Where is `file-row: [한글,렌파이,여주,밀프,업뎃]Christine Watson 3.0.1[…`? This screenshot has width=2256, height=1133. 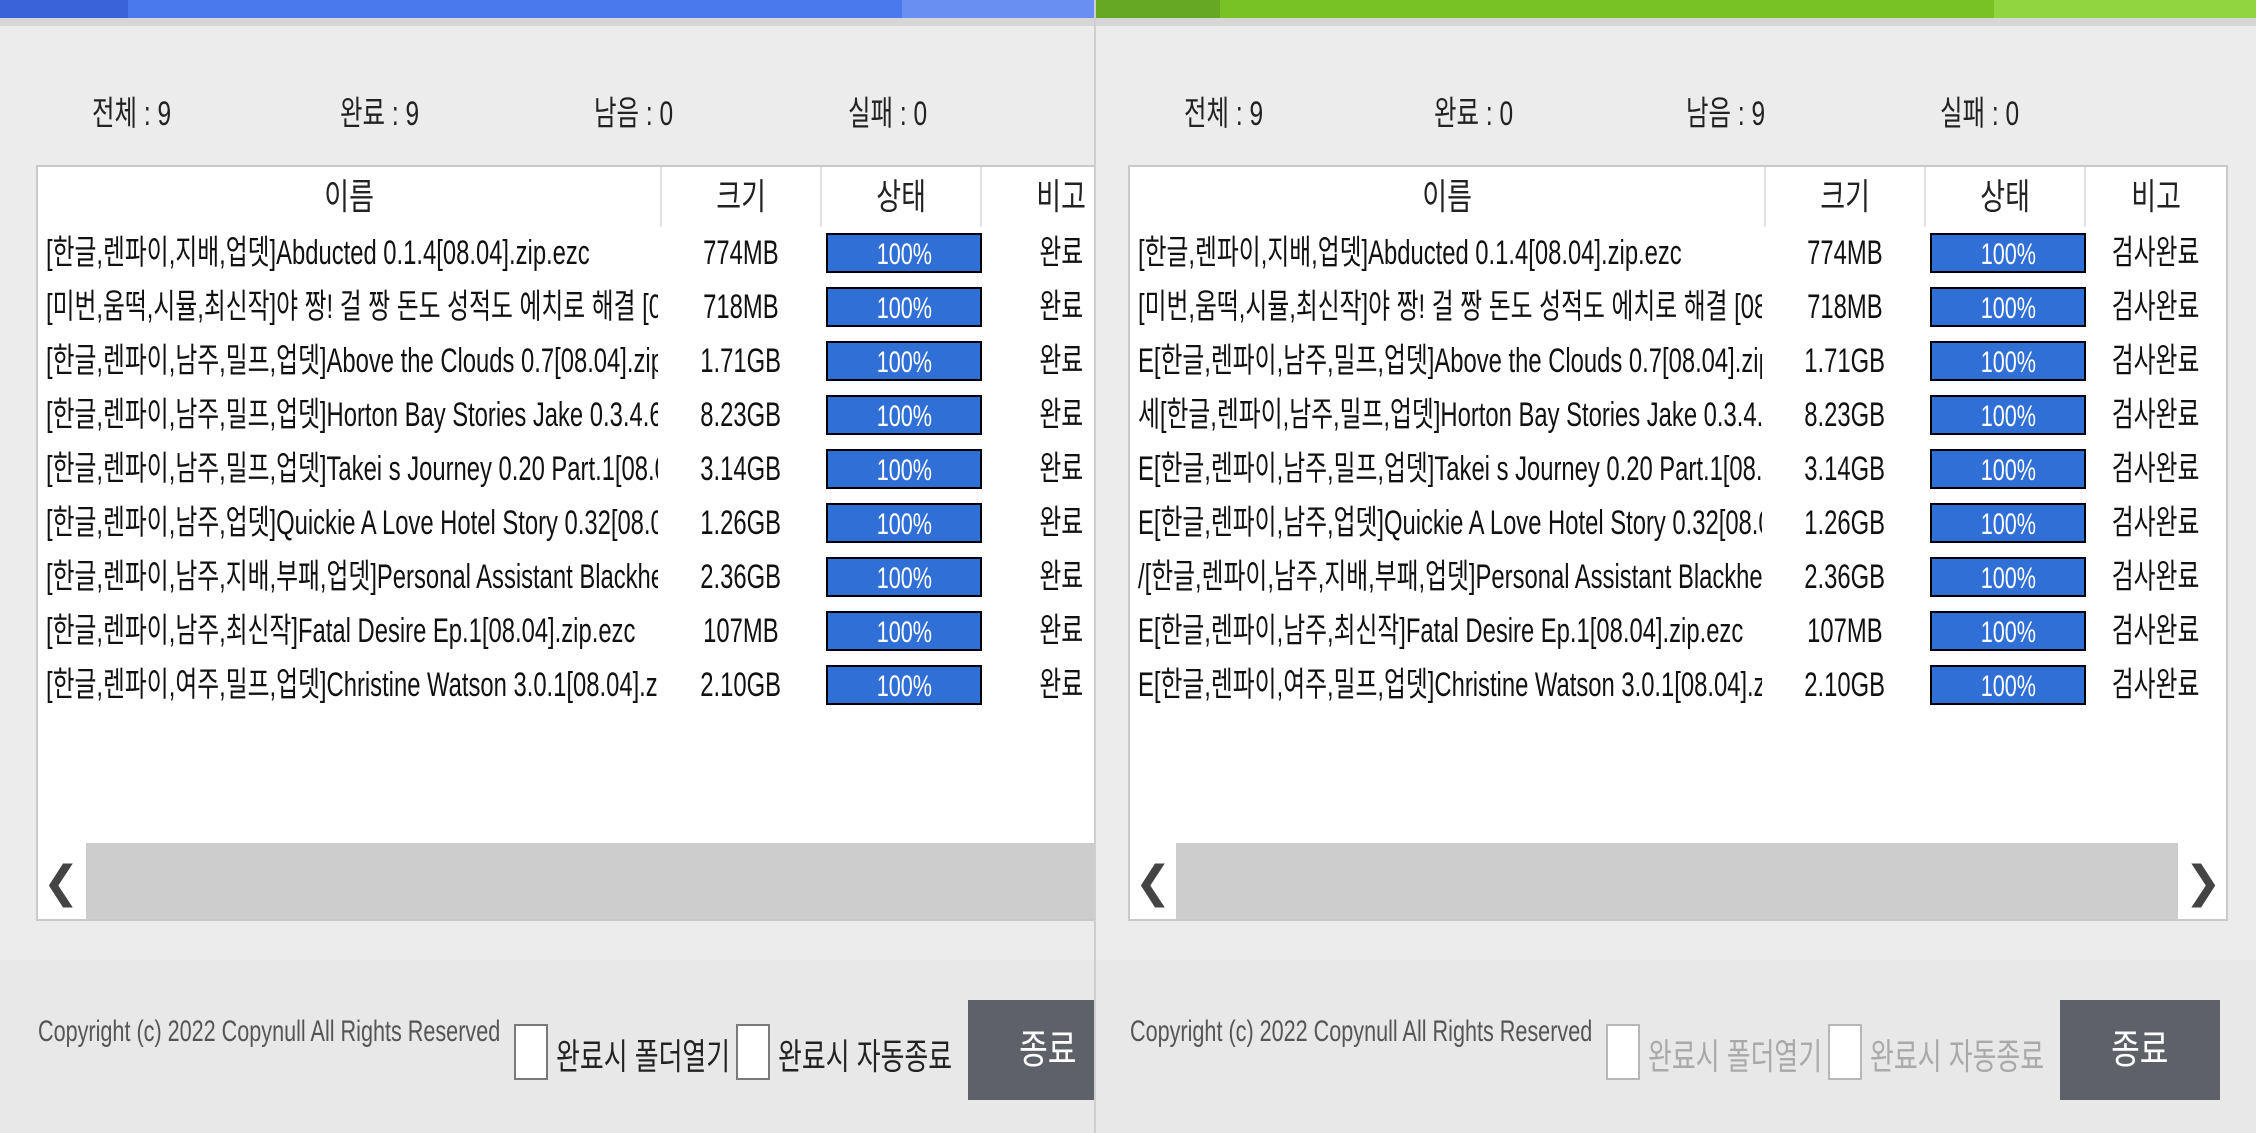 file-row: [한글,렌파이,여주,밀프,업뎃]Christine Watson 3.0.1[… is located at coordinates (566, 686).